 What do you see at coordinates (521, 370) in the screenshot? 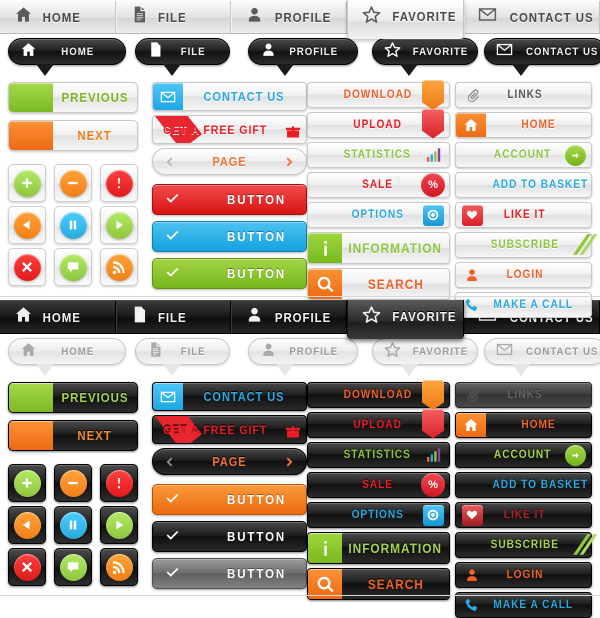
I see `bubble-tail` at bounding box center [521, 370].